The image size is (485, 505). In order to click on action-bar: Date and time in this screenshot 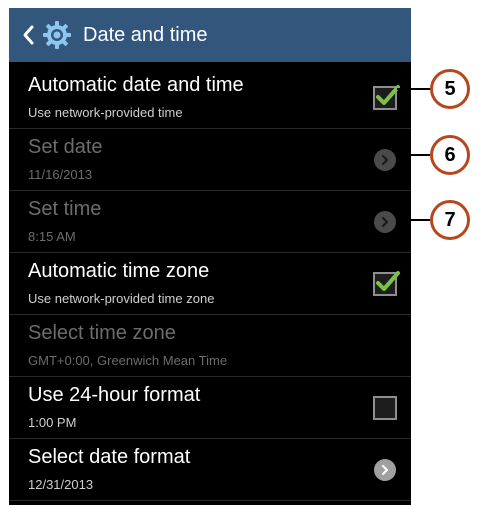, I will do `click(210, 35)`.